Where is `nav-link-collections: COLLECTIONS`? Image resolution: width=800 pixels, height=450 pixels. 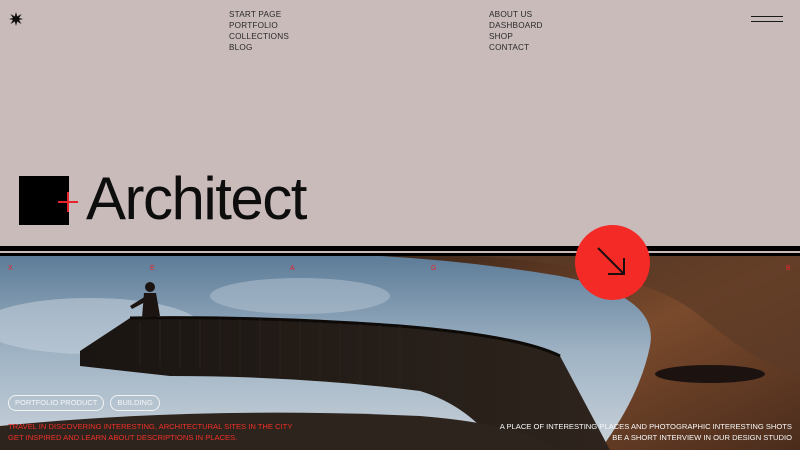 nav-link-collections: COLLECTIONS is located at coordinates (259, 36).